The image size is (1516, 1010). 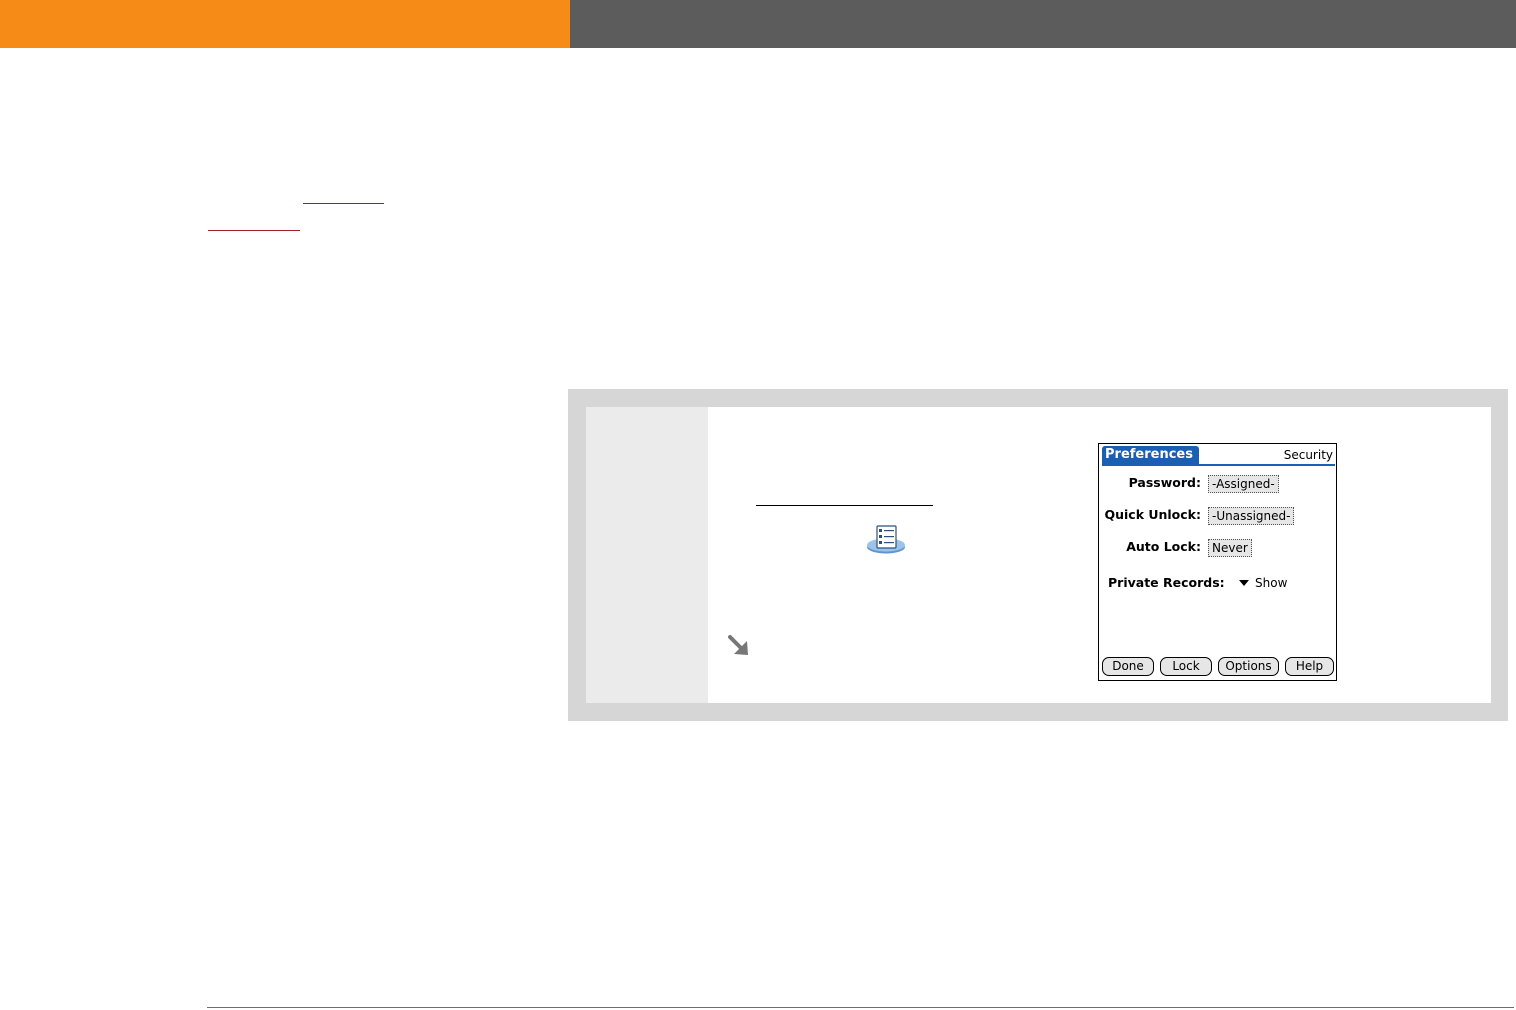 What do you see at coordinates (1244, 583) in the screenshot?
I see `dropdown-caret-icon` at bounding box center [1244, 583].